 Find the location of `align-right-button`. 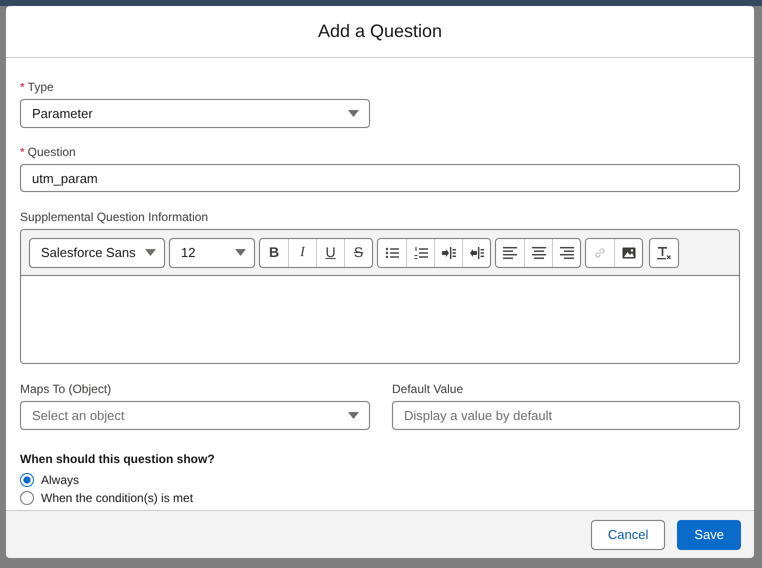

align-right-button is located at coordinates (566, 252).